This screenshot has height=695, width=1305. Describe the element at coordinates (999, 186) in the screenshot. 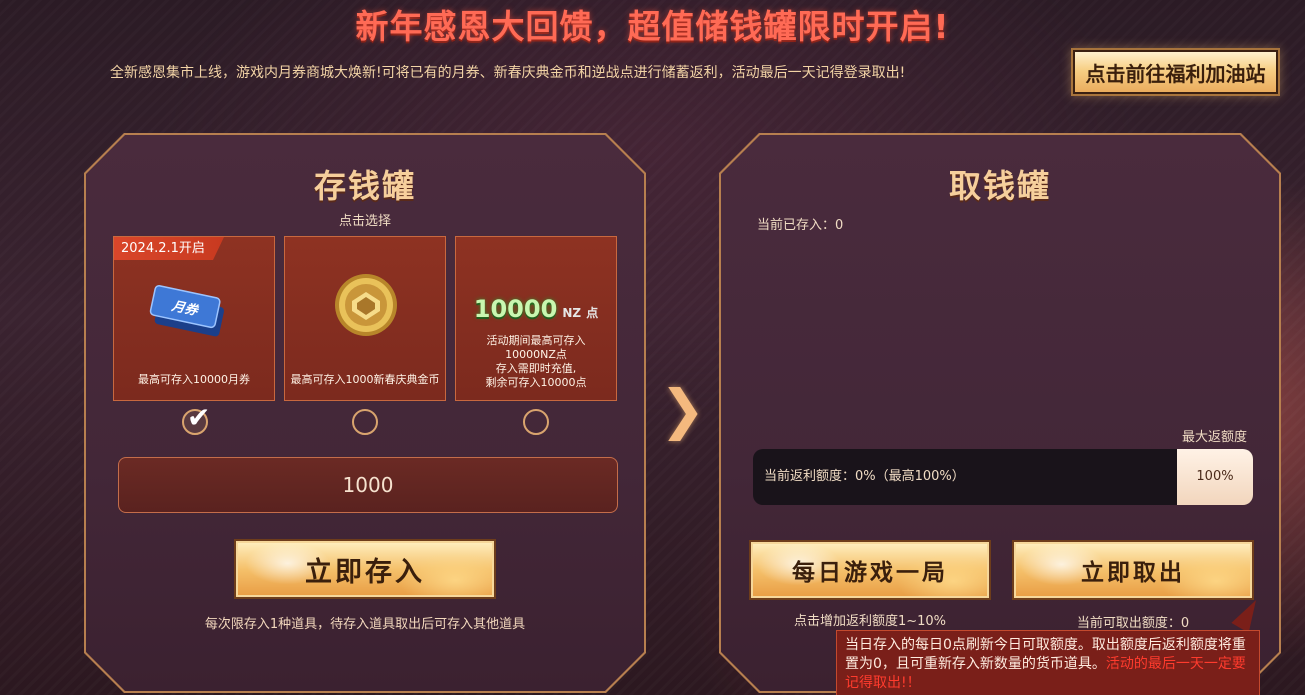

I see `withdraw-panel-title: 取钱罐` at that location.